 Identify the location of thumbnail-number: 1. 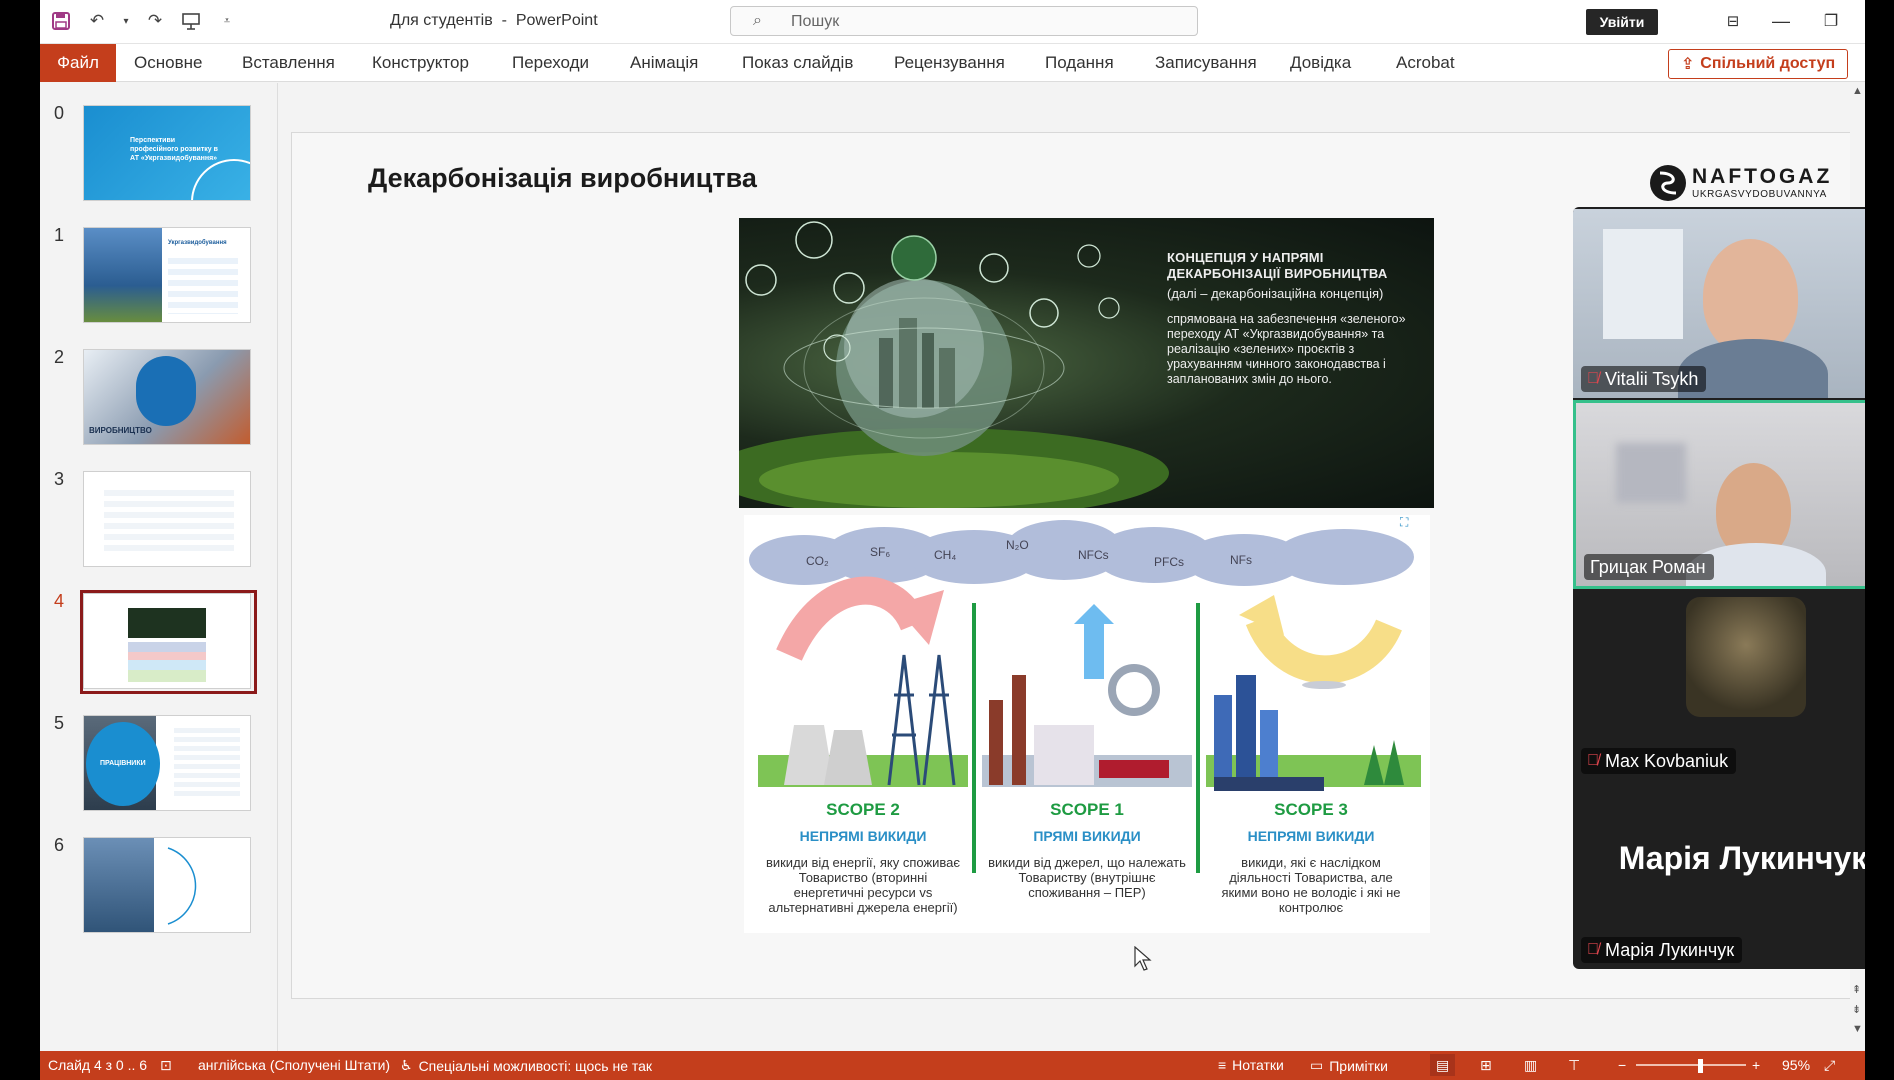
(59, 235).